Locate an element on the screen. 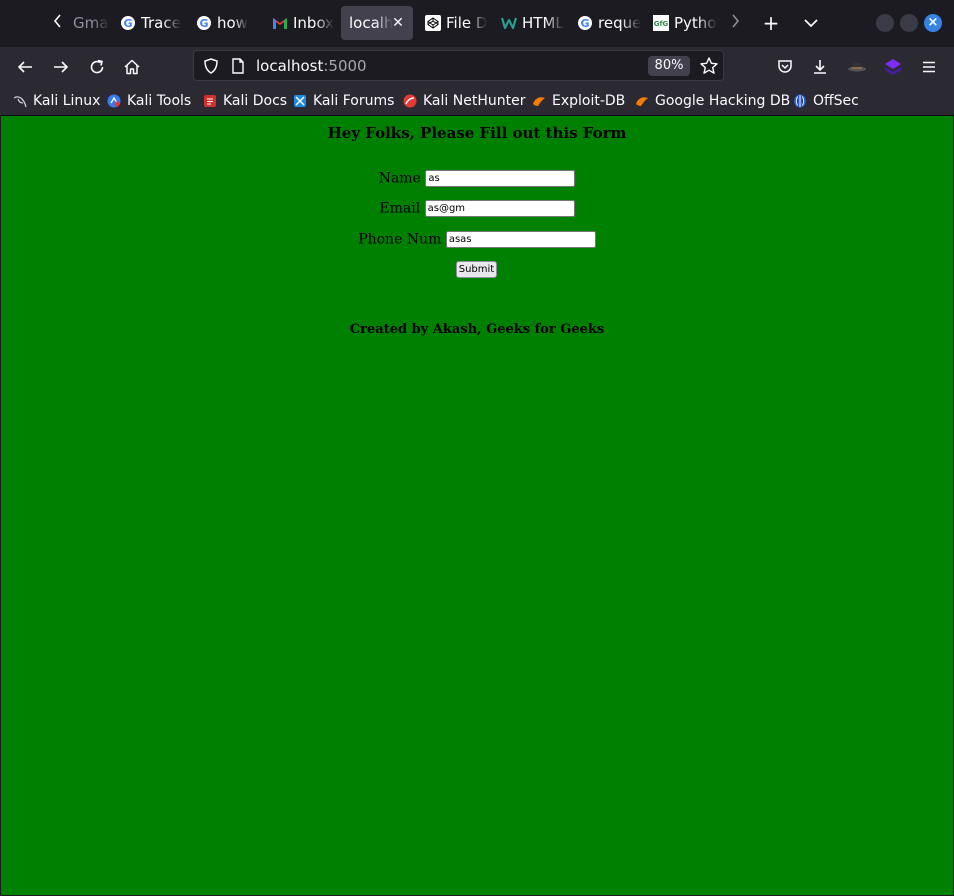 The image size is (954, 896). minimize-button is located at coordinates (885, 23).